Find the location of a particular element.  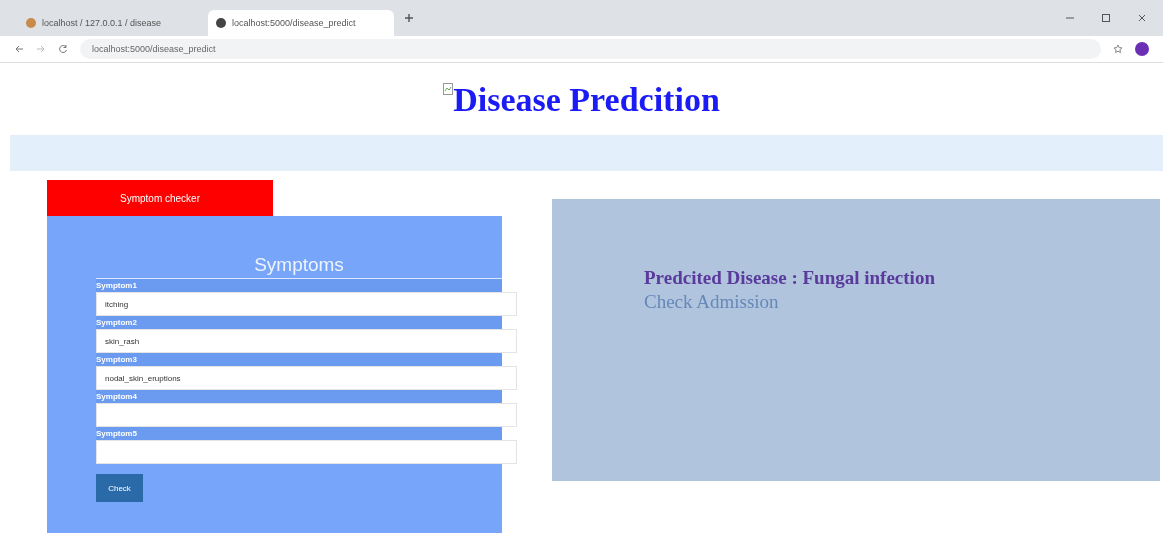

star-icon is located at coordinates (1118, 49).